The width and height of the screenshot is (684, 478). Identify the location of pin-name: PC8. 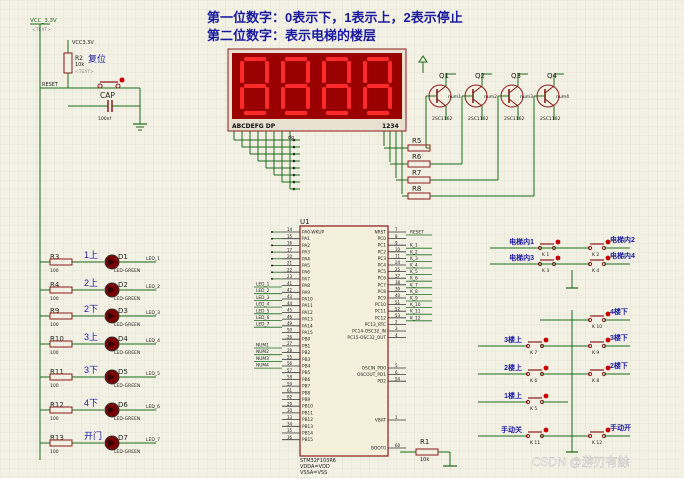
(382, 292).